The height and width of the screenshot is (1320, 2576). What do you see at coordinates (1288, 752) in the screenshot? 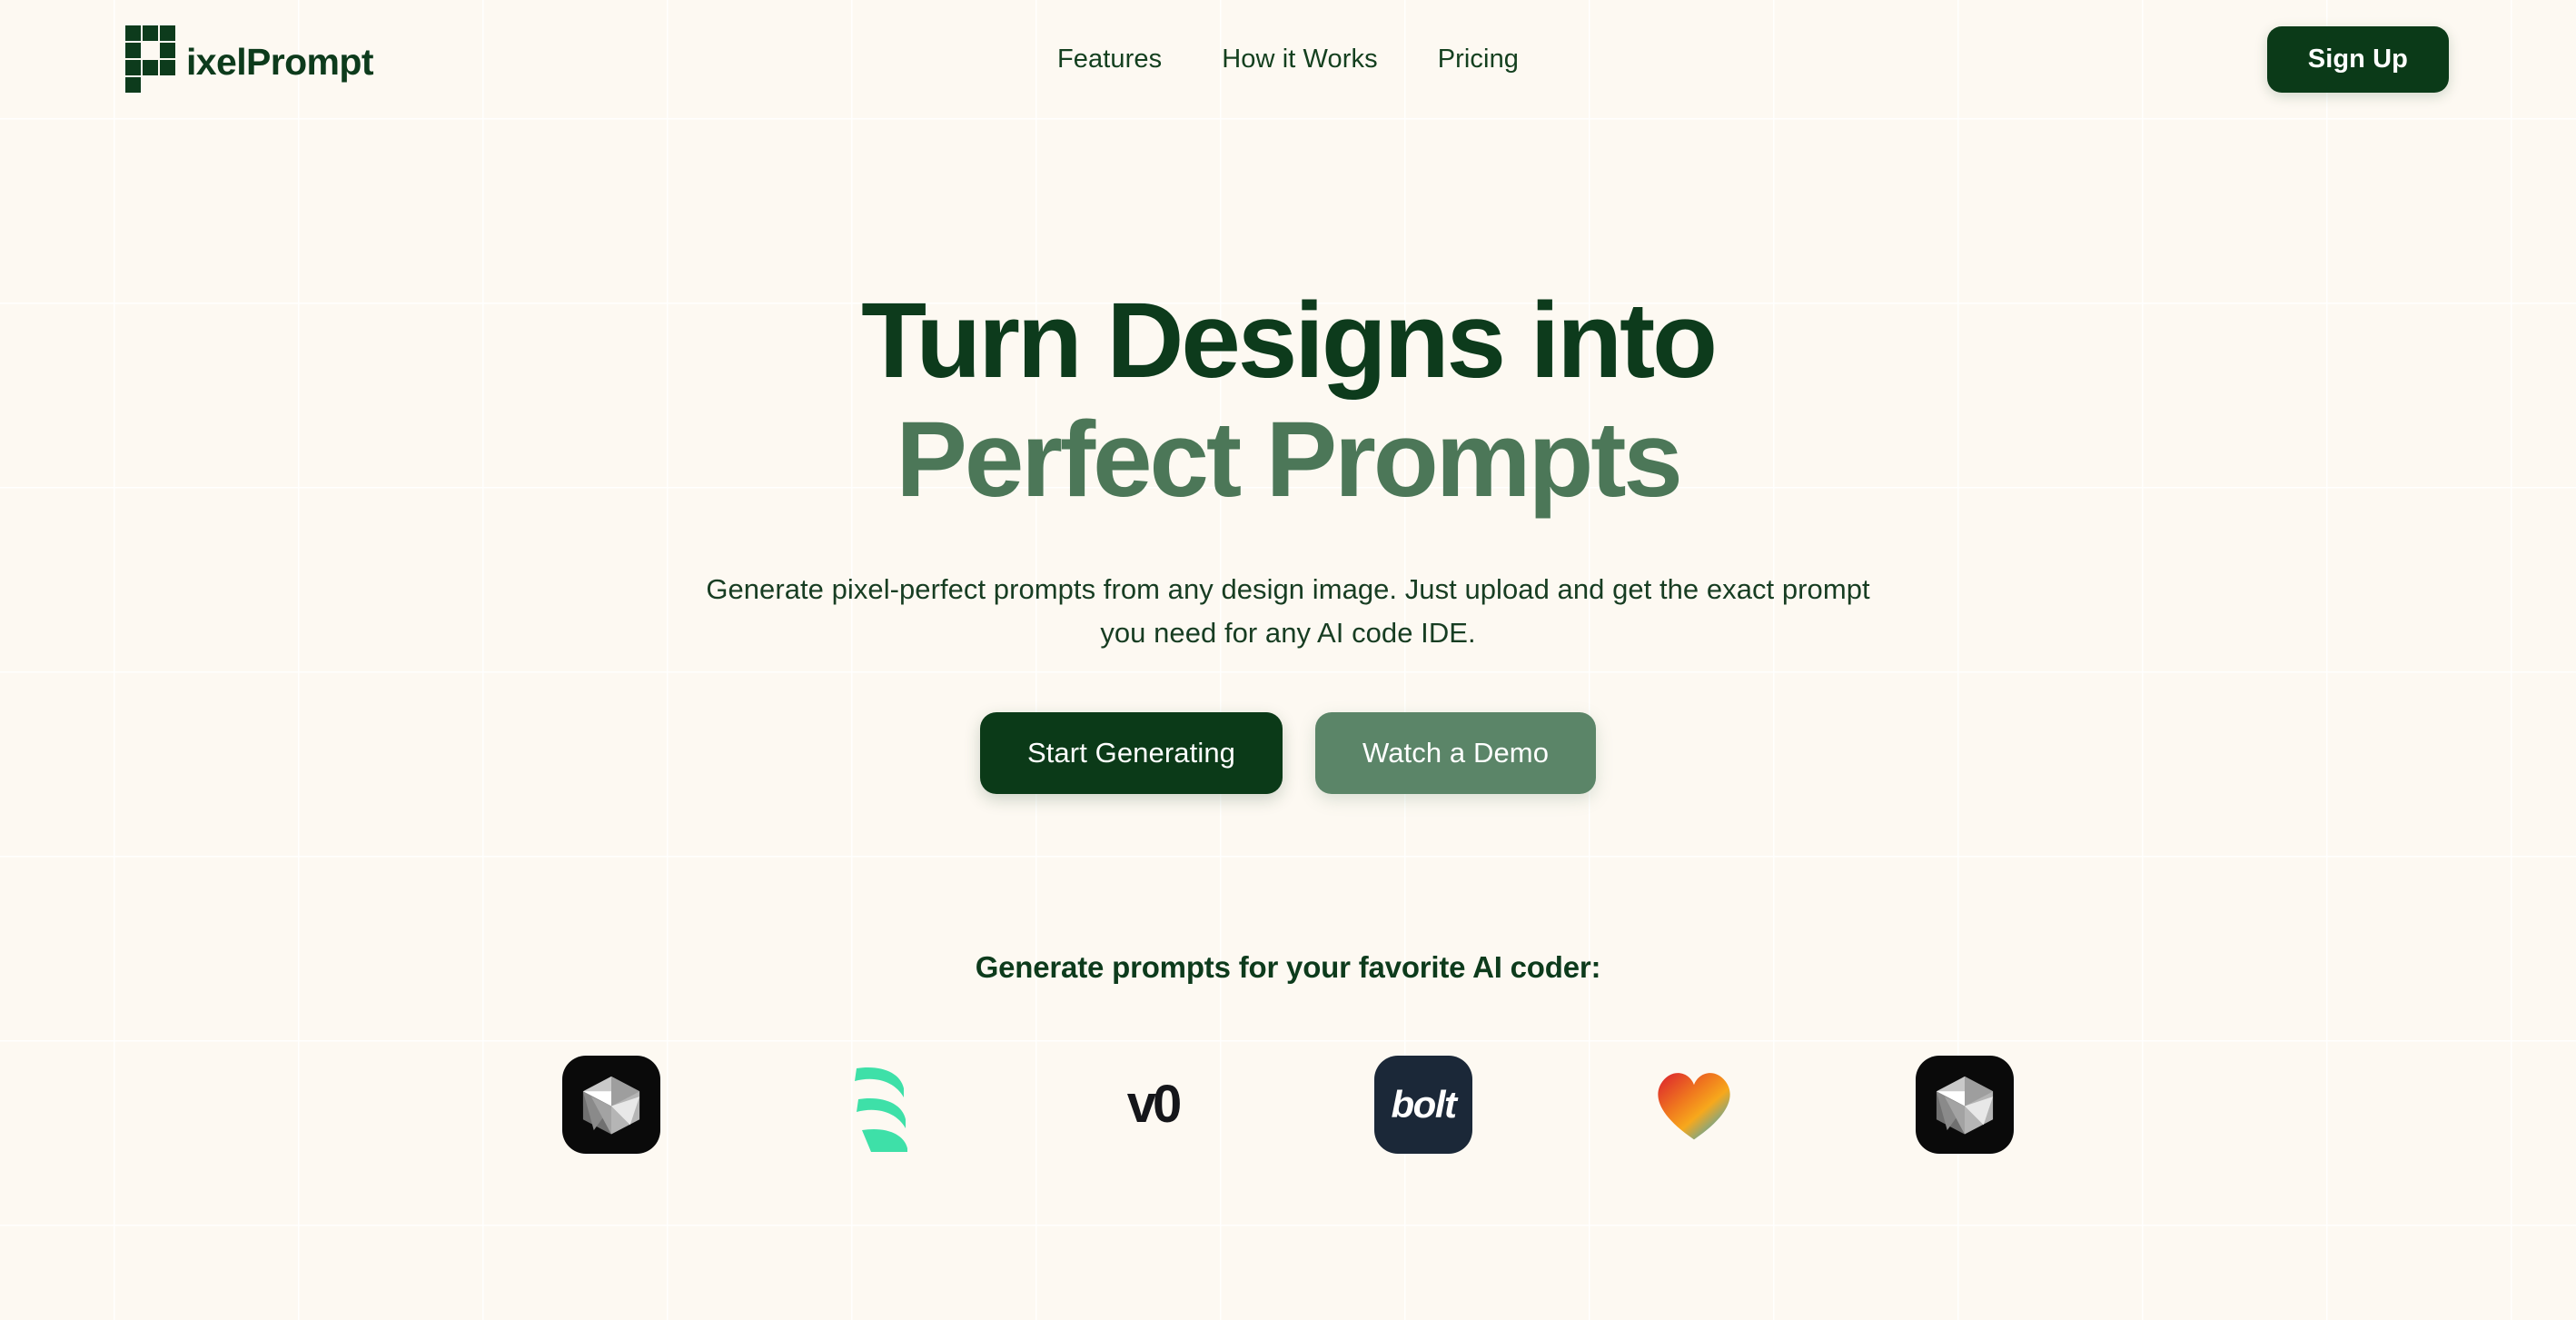
I see `cta-button-row: Start Generating Watch a Demo` at bounding box center [1288, 752].